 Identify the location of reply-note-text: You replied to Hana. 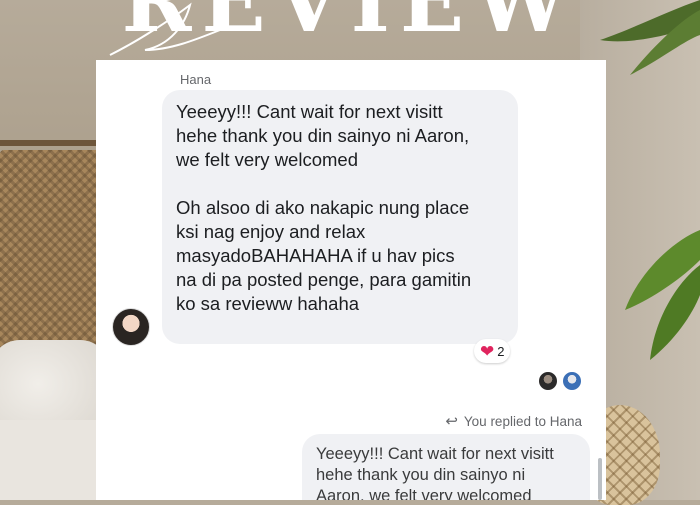
(522, 421).